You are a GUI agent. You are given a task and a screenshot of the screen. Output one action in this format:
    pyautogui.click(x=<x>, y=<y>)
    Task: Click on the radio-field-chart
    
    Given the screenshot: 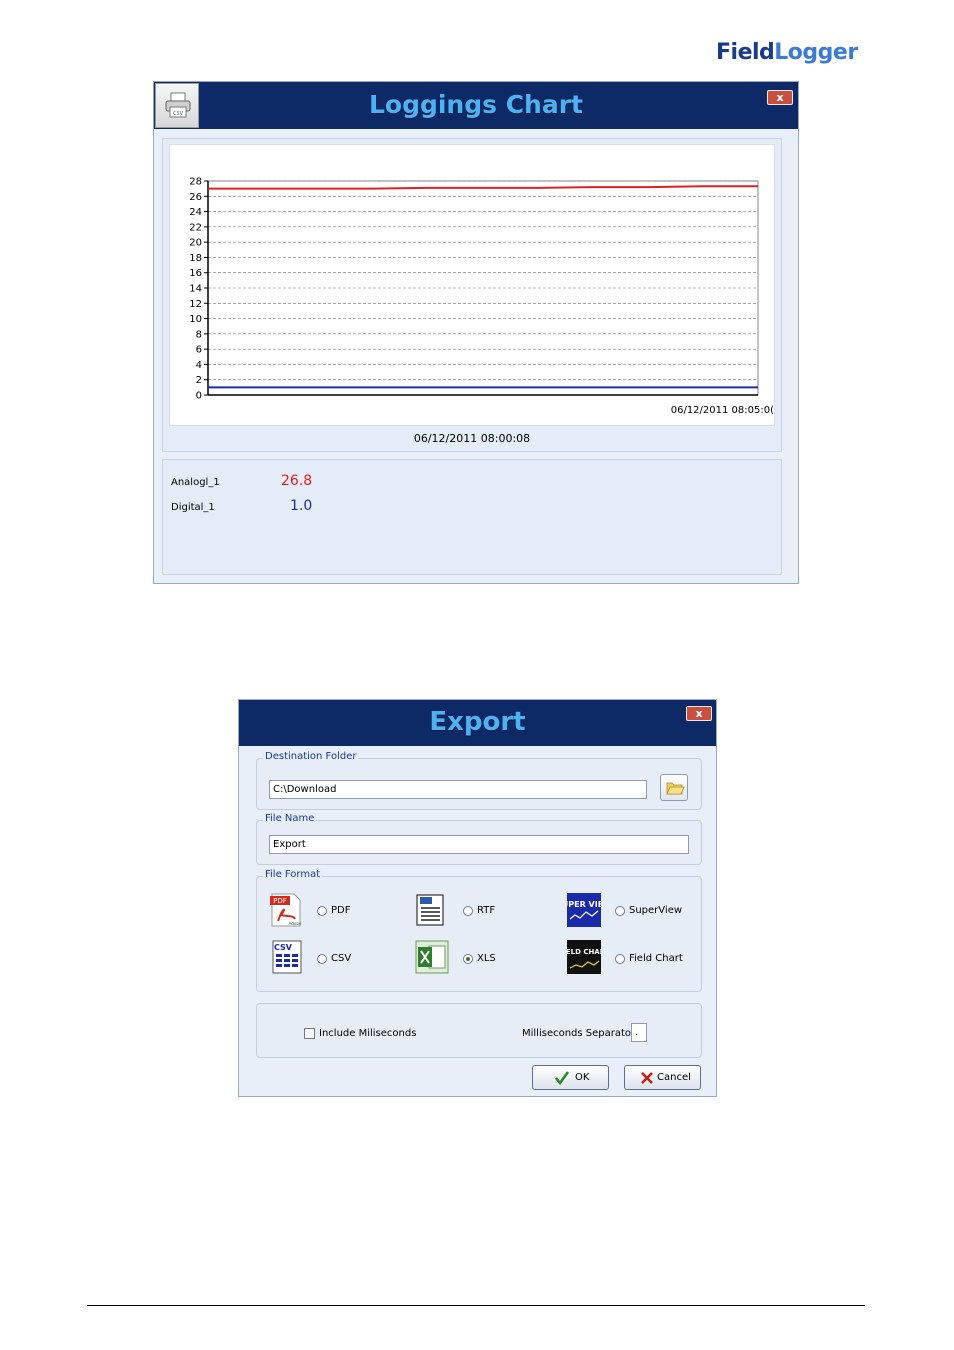 What is the action you would take?
    pyautogui.click(x=620, y=959)
    